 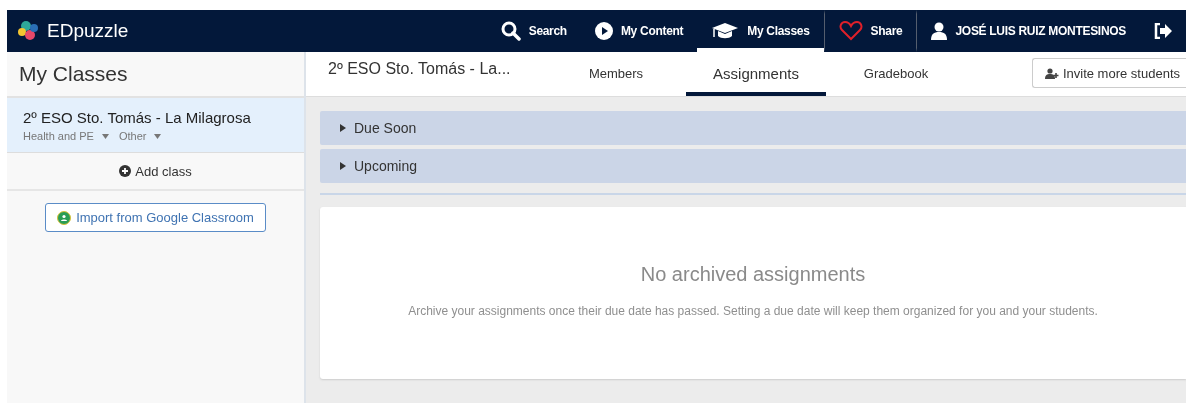 I want to click on subject-dropdown: Health and PE, so click(x=58, y=136).